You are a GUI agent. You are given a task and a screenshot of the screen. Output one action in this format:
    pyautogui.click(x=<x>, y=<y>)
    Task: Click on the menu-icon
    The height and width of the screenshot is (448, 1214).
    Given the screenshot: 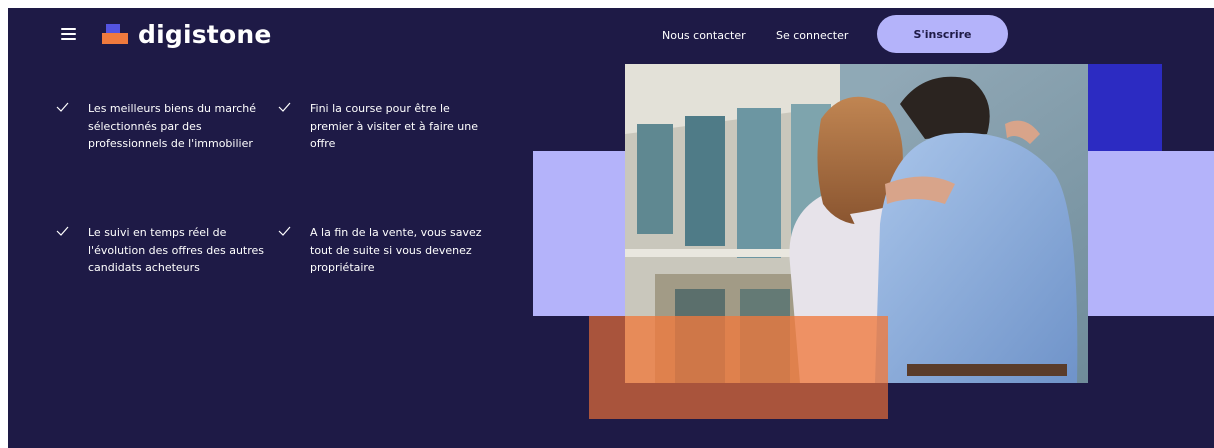 What is the action you would take?
    pyautogui.click(x=68, y=34)
    